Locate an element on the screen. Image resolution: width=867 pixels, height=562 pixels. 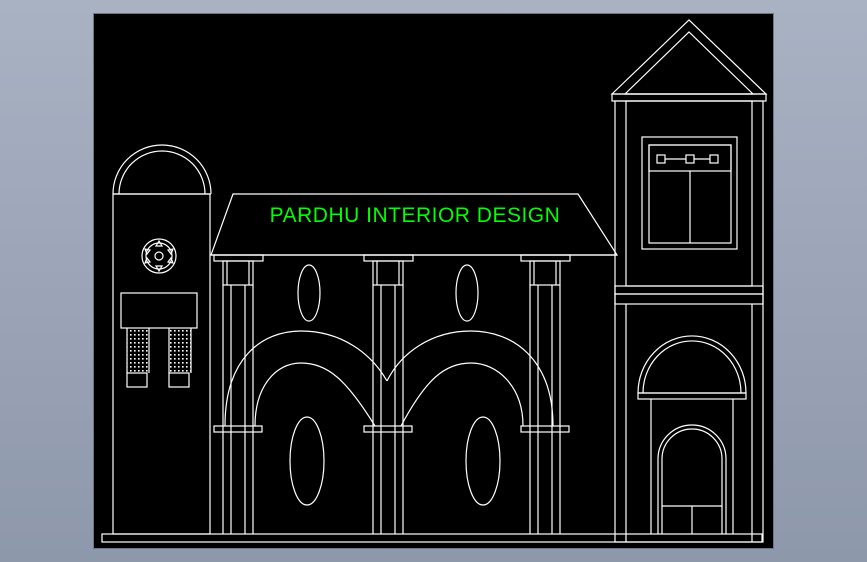
column-center is located at coordinates (388, 394).